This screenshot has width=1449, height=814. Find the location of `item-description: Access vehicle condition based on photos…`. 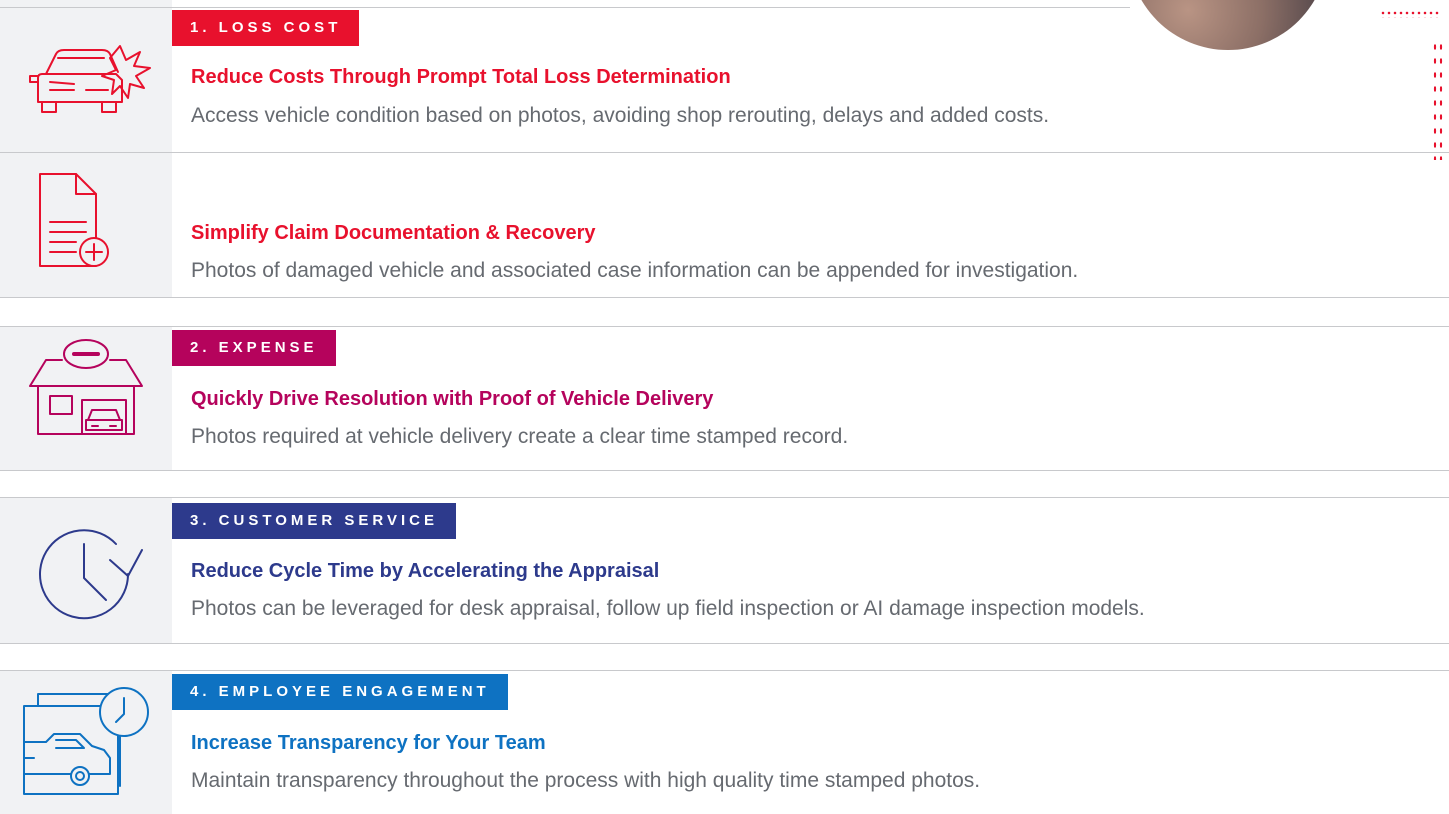

item-description: Access vehicle condition based on photos… is located at coordinates (620, 115).